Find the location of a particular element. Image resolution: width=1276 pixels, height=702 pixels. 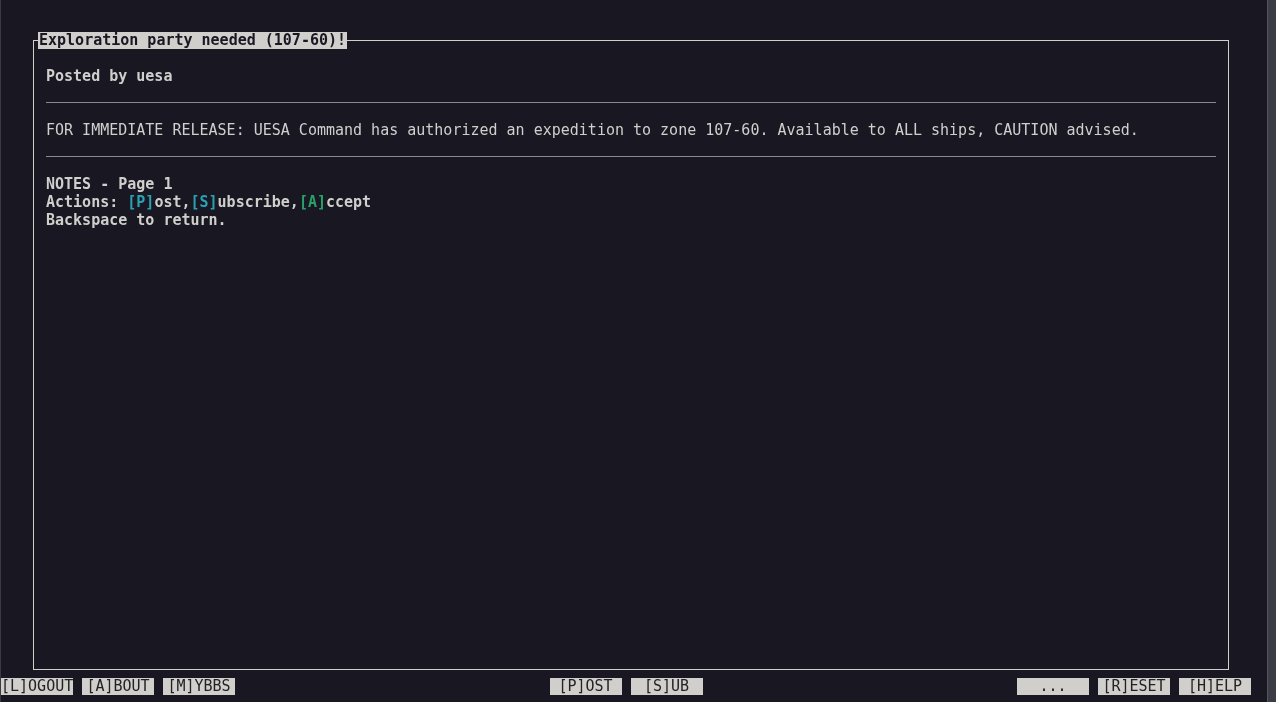

menu-button: [P]OST is located at coordinates (585, 686).